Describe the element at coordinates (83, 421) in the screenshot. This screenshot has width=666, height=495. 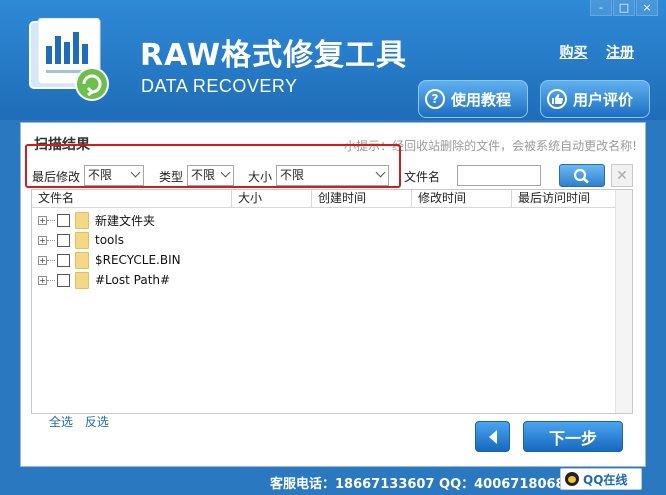
I see `selection-links: 全选 反选` at that location.